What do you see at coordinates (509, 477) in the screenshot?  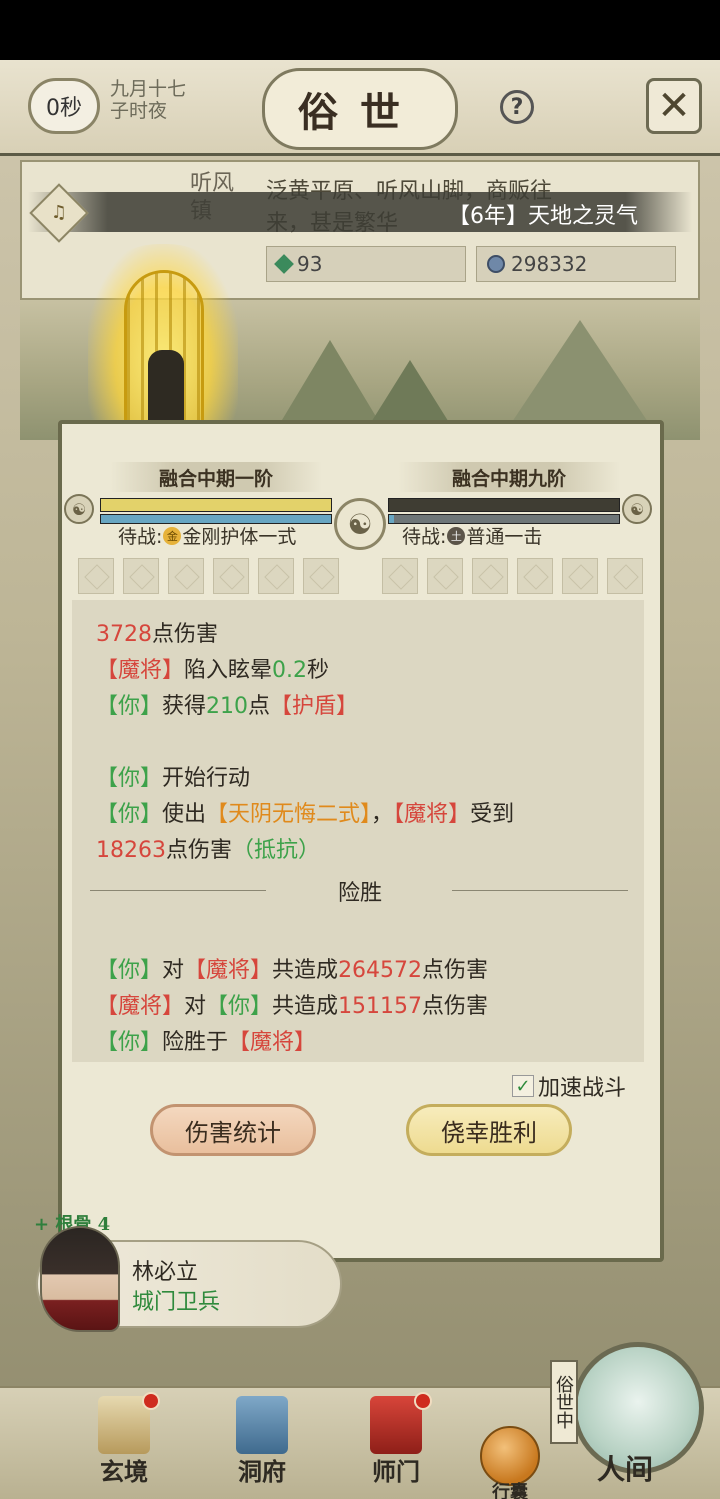 I see `enemy-realm: 融合中期九阶` at bounding box center [509, 477].